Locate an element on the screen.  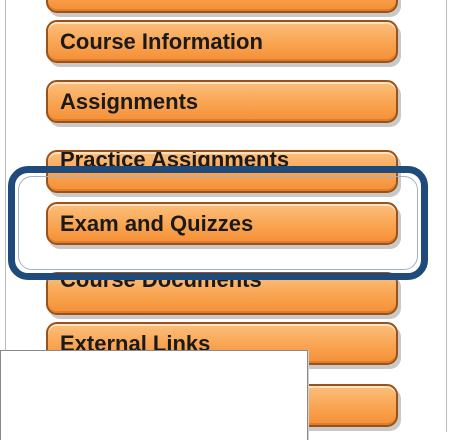
nav-button-label: Assignments is located at coordinates (129, 101).